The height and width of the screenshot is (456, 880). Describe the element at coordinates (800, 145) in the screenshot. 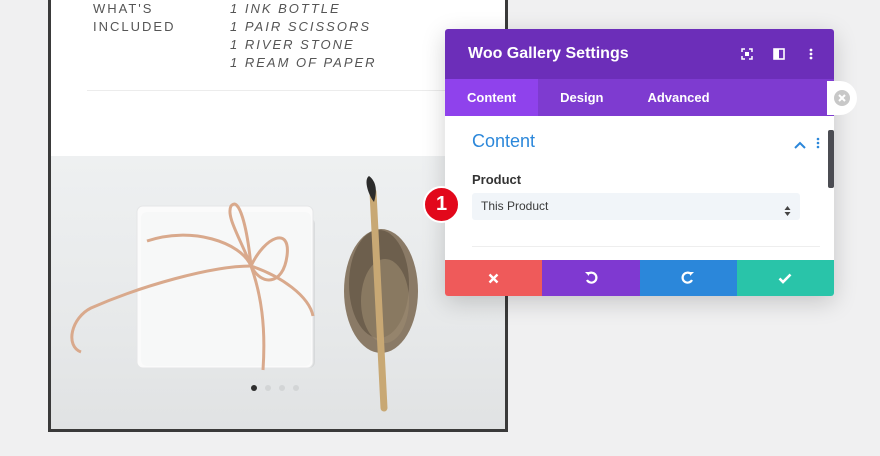

I see `chevron-up-icon` at that location.